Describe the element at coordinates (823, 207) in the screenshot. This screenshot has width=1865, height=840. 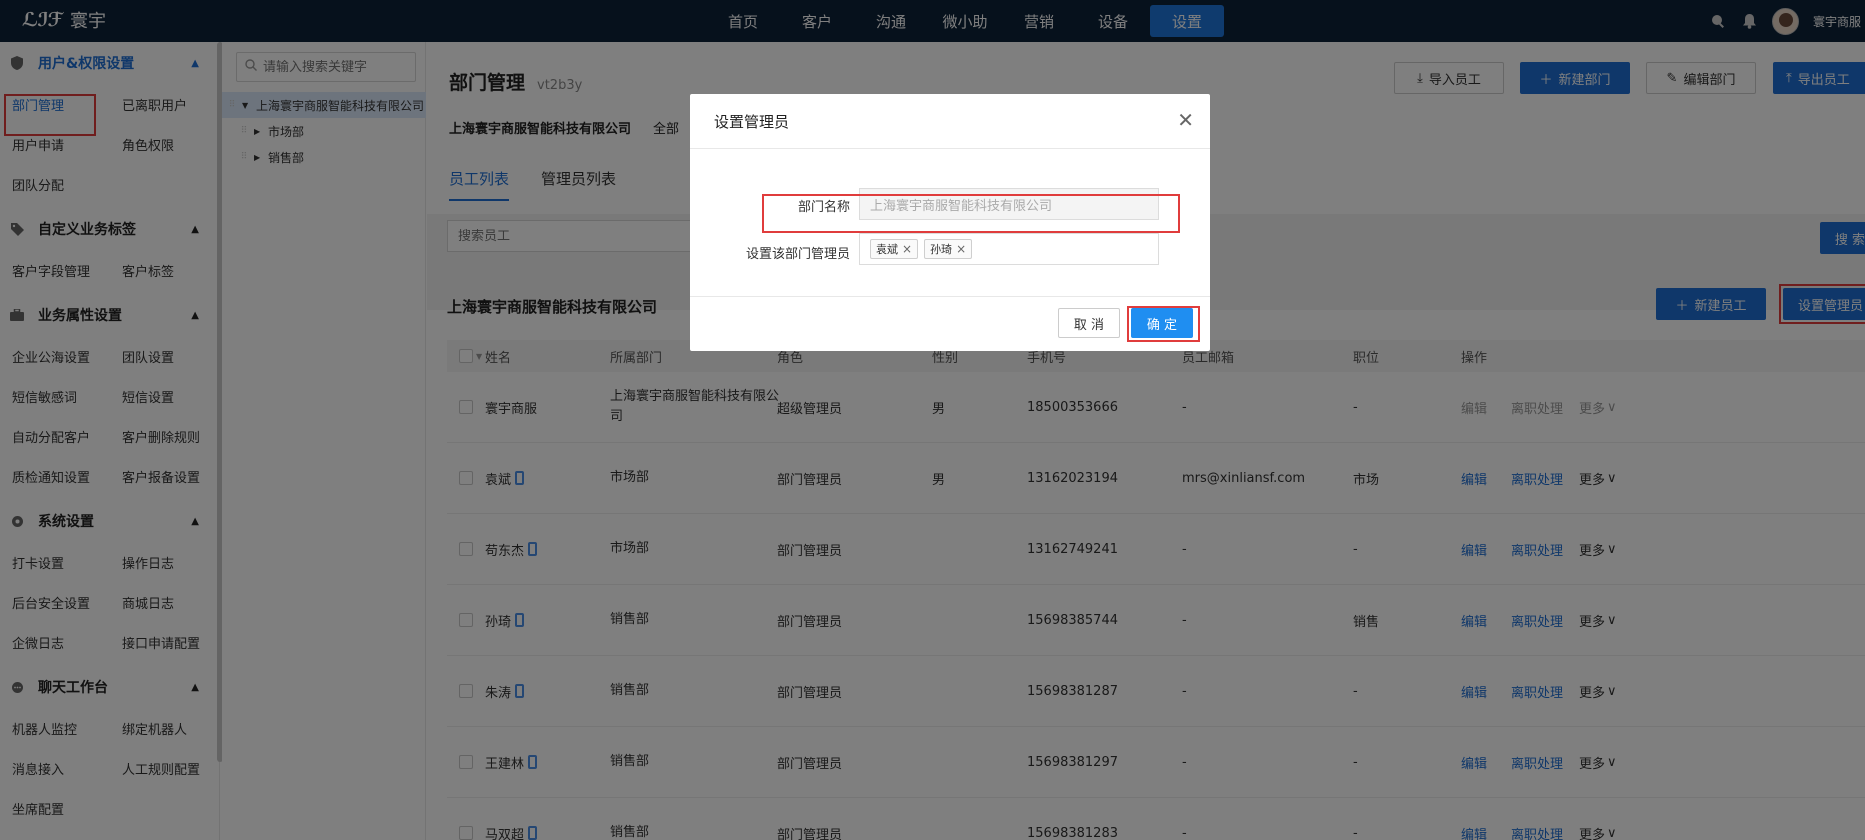
I see `dept-name-label: 部门名称` at that location.